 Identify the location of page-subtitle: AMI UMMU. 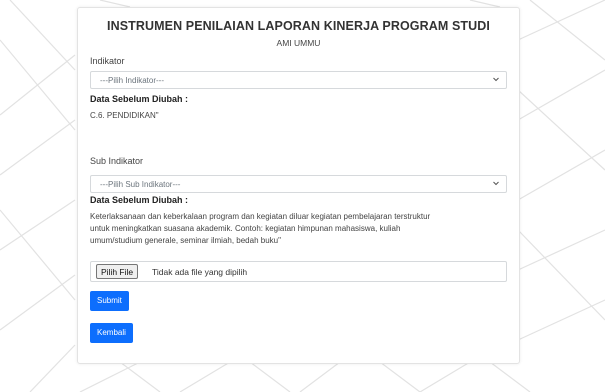
(298, 43).